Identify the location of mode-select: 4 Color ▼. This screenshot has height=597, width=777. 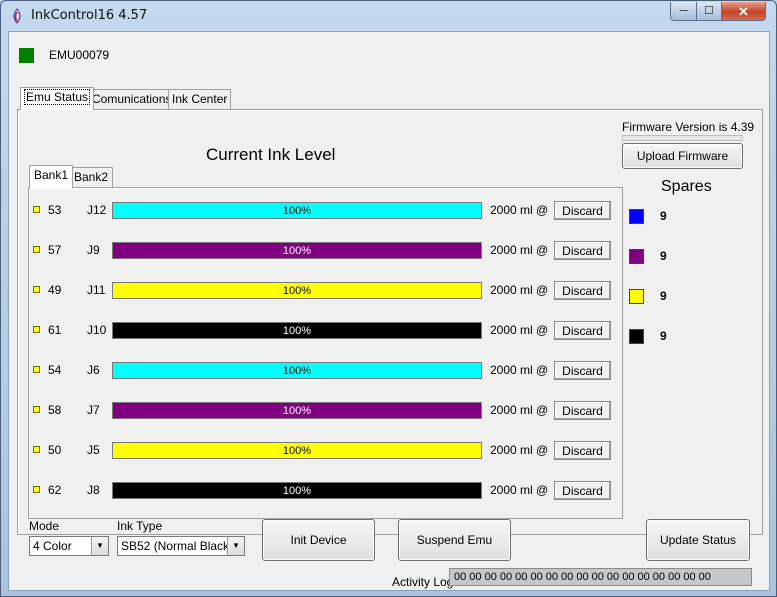
(69, 546).